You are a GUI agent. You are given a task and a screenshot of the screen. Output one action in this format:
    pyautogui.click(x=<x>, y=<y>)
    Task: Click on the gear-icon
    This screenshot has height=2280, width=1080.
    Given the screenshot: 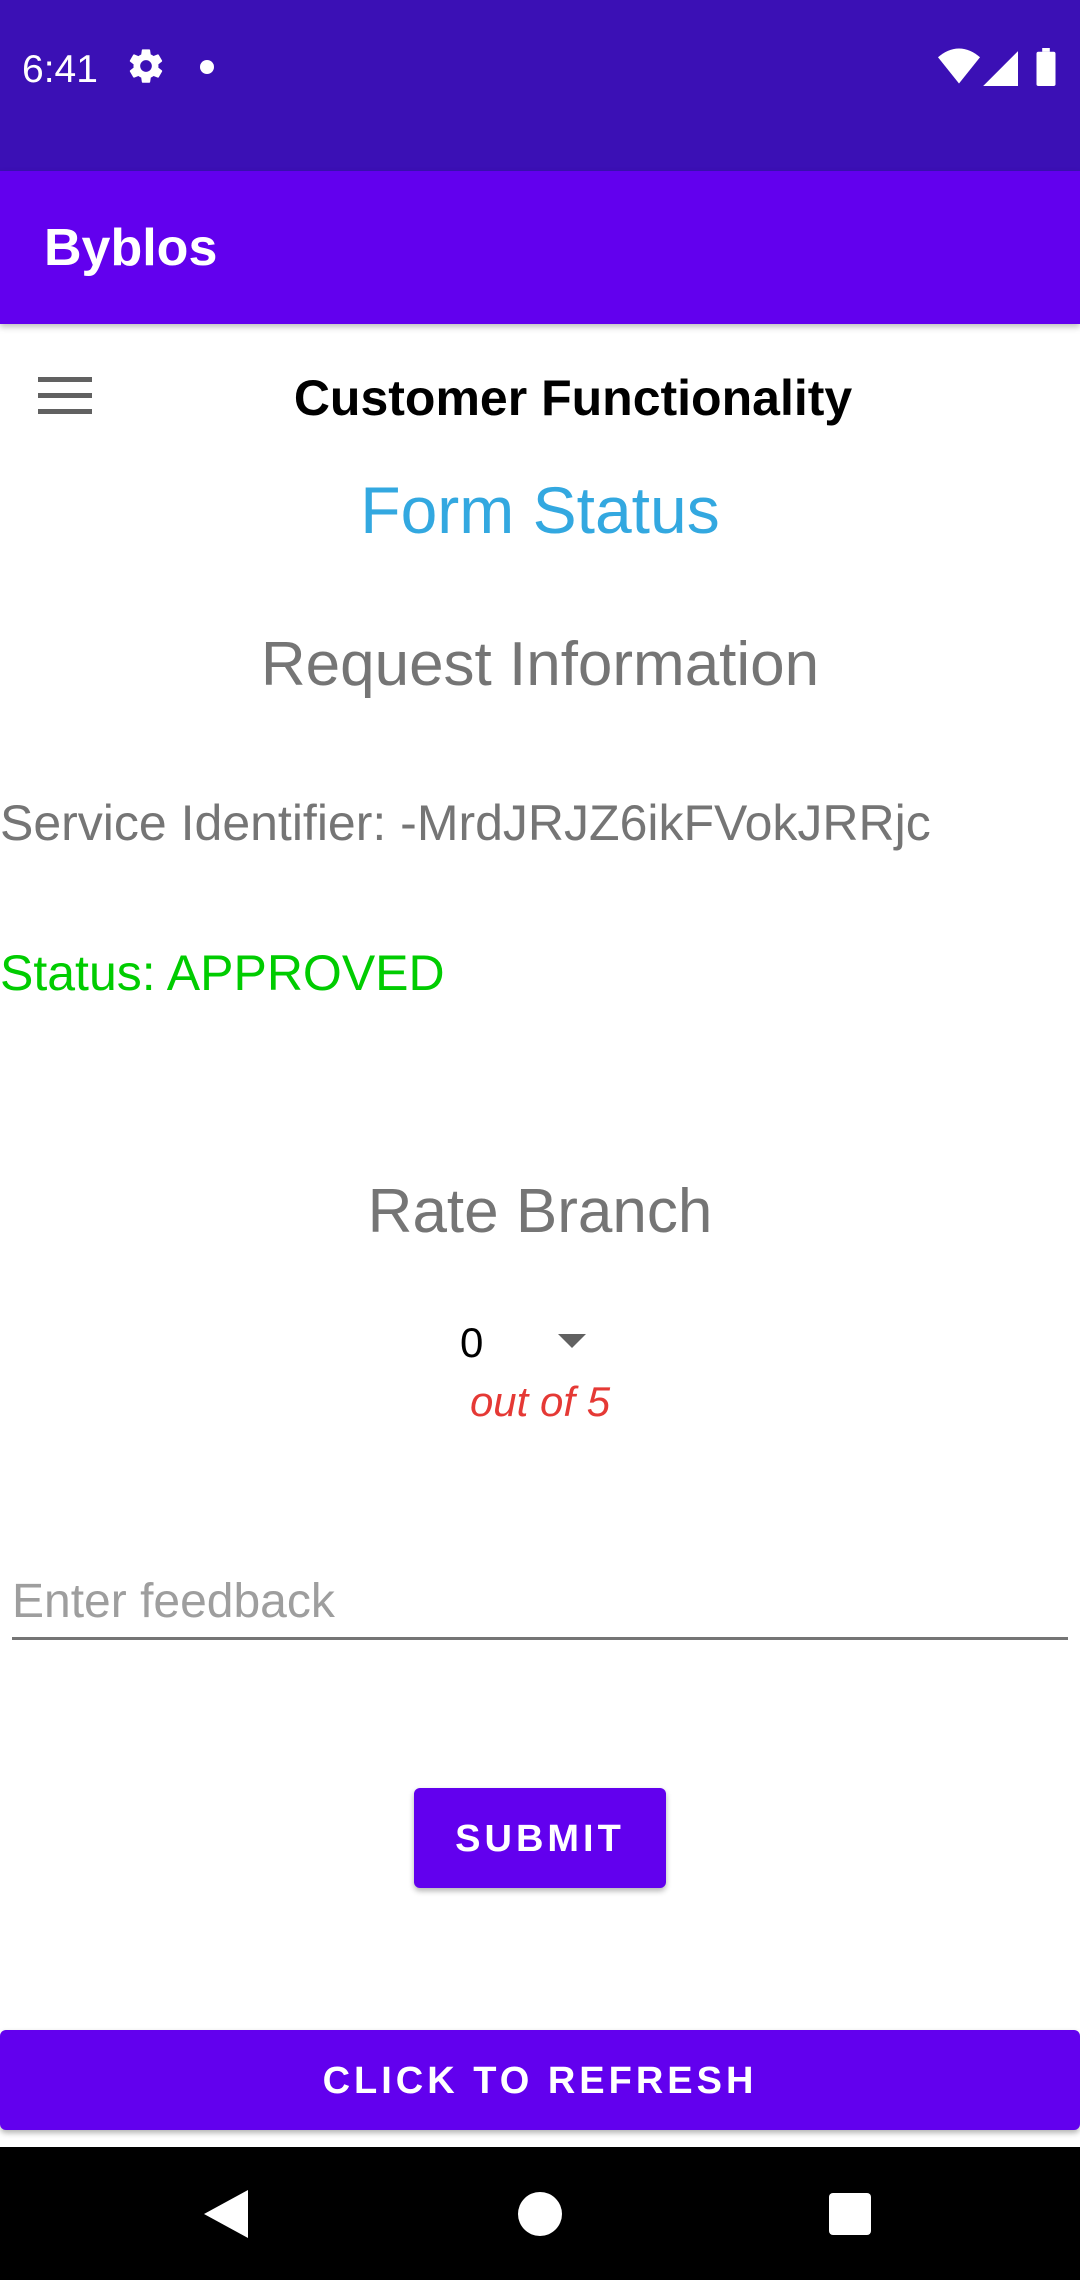 What is the action you would take?
    pyautogui.click(x=146, y=66)
    